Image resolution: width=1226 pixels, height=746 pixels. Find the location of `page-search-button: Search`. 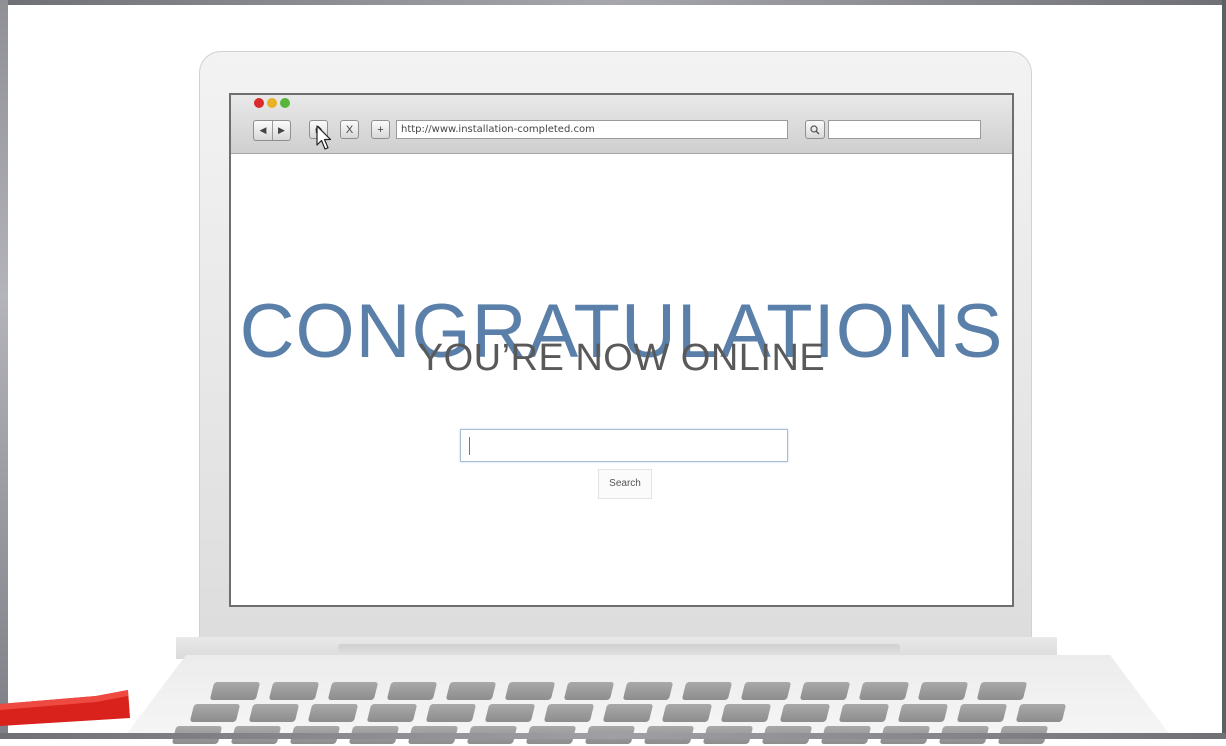

page-search-button: Search is located at coordinates (625, 484).